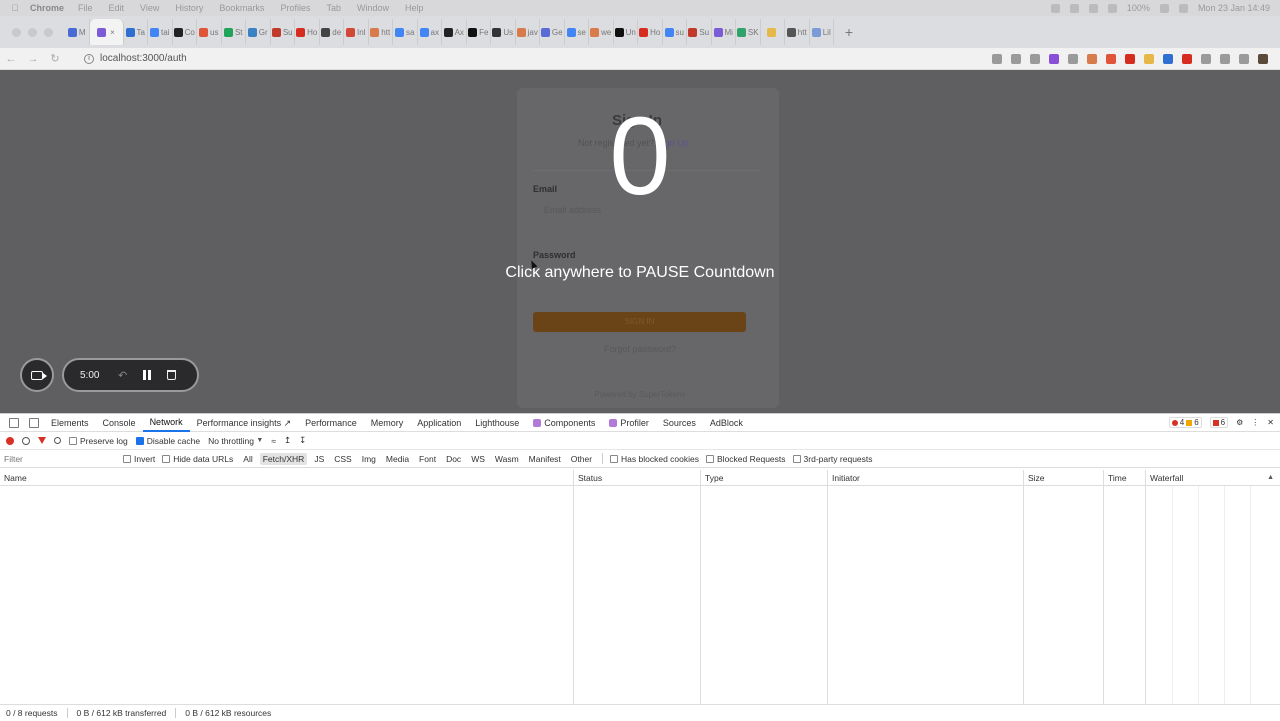 The height and width of the screenshot is (721, 1280). I want to click on menu-file: File, so click(85, 8).